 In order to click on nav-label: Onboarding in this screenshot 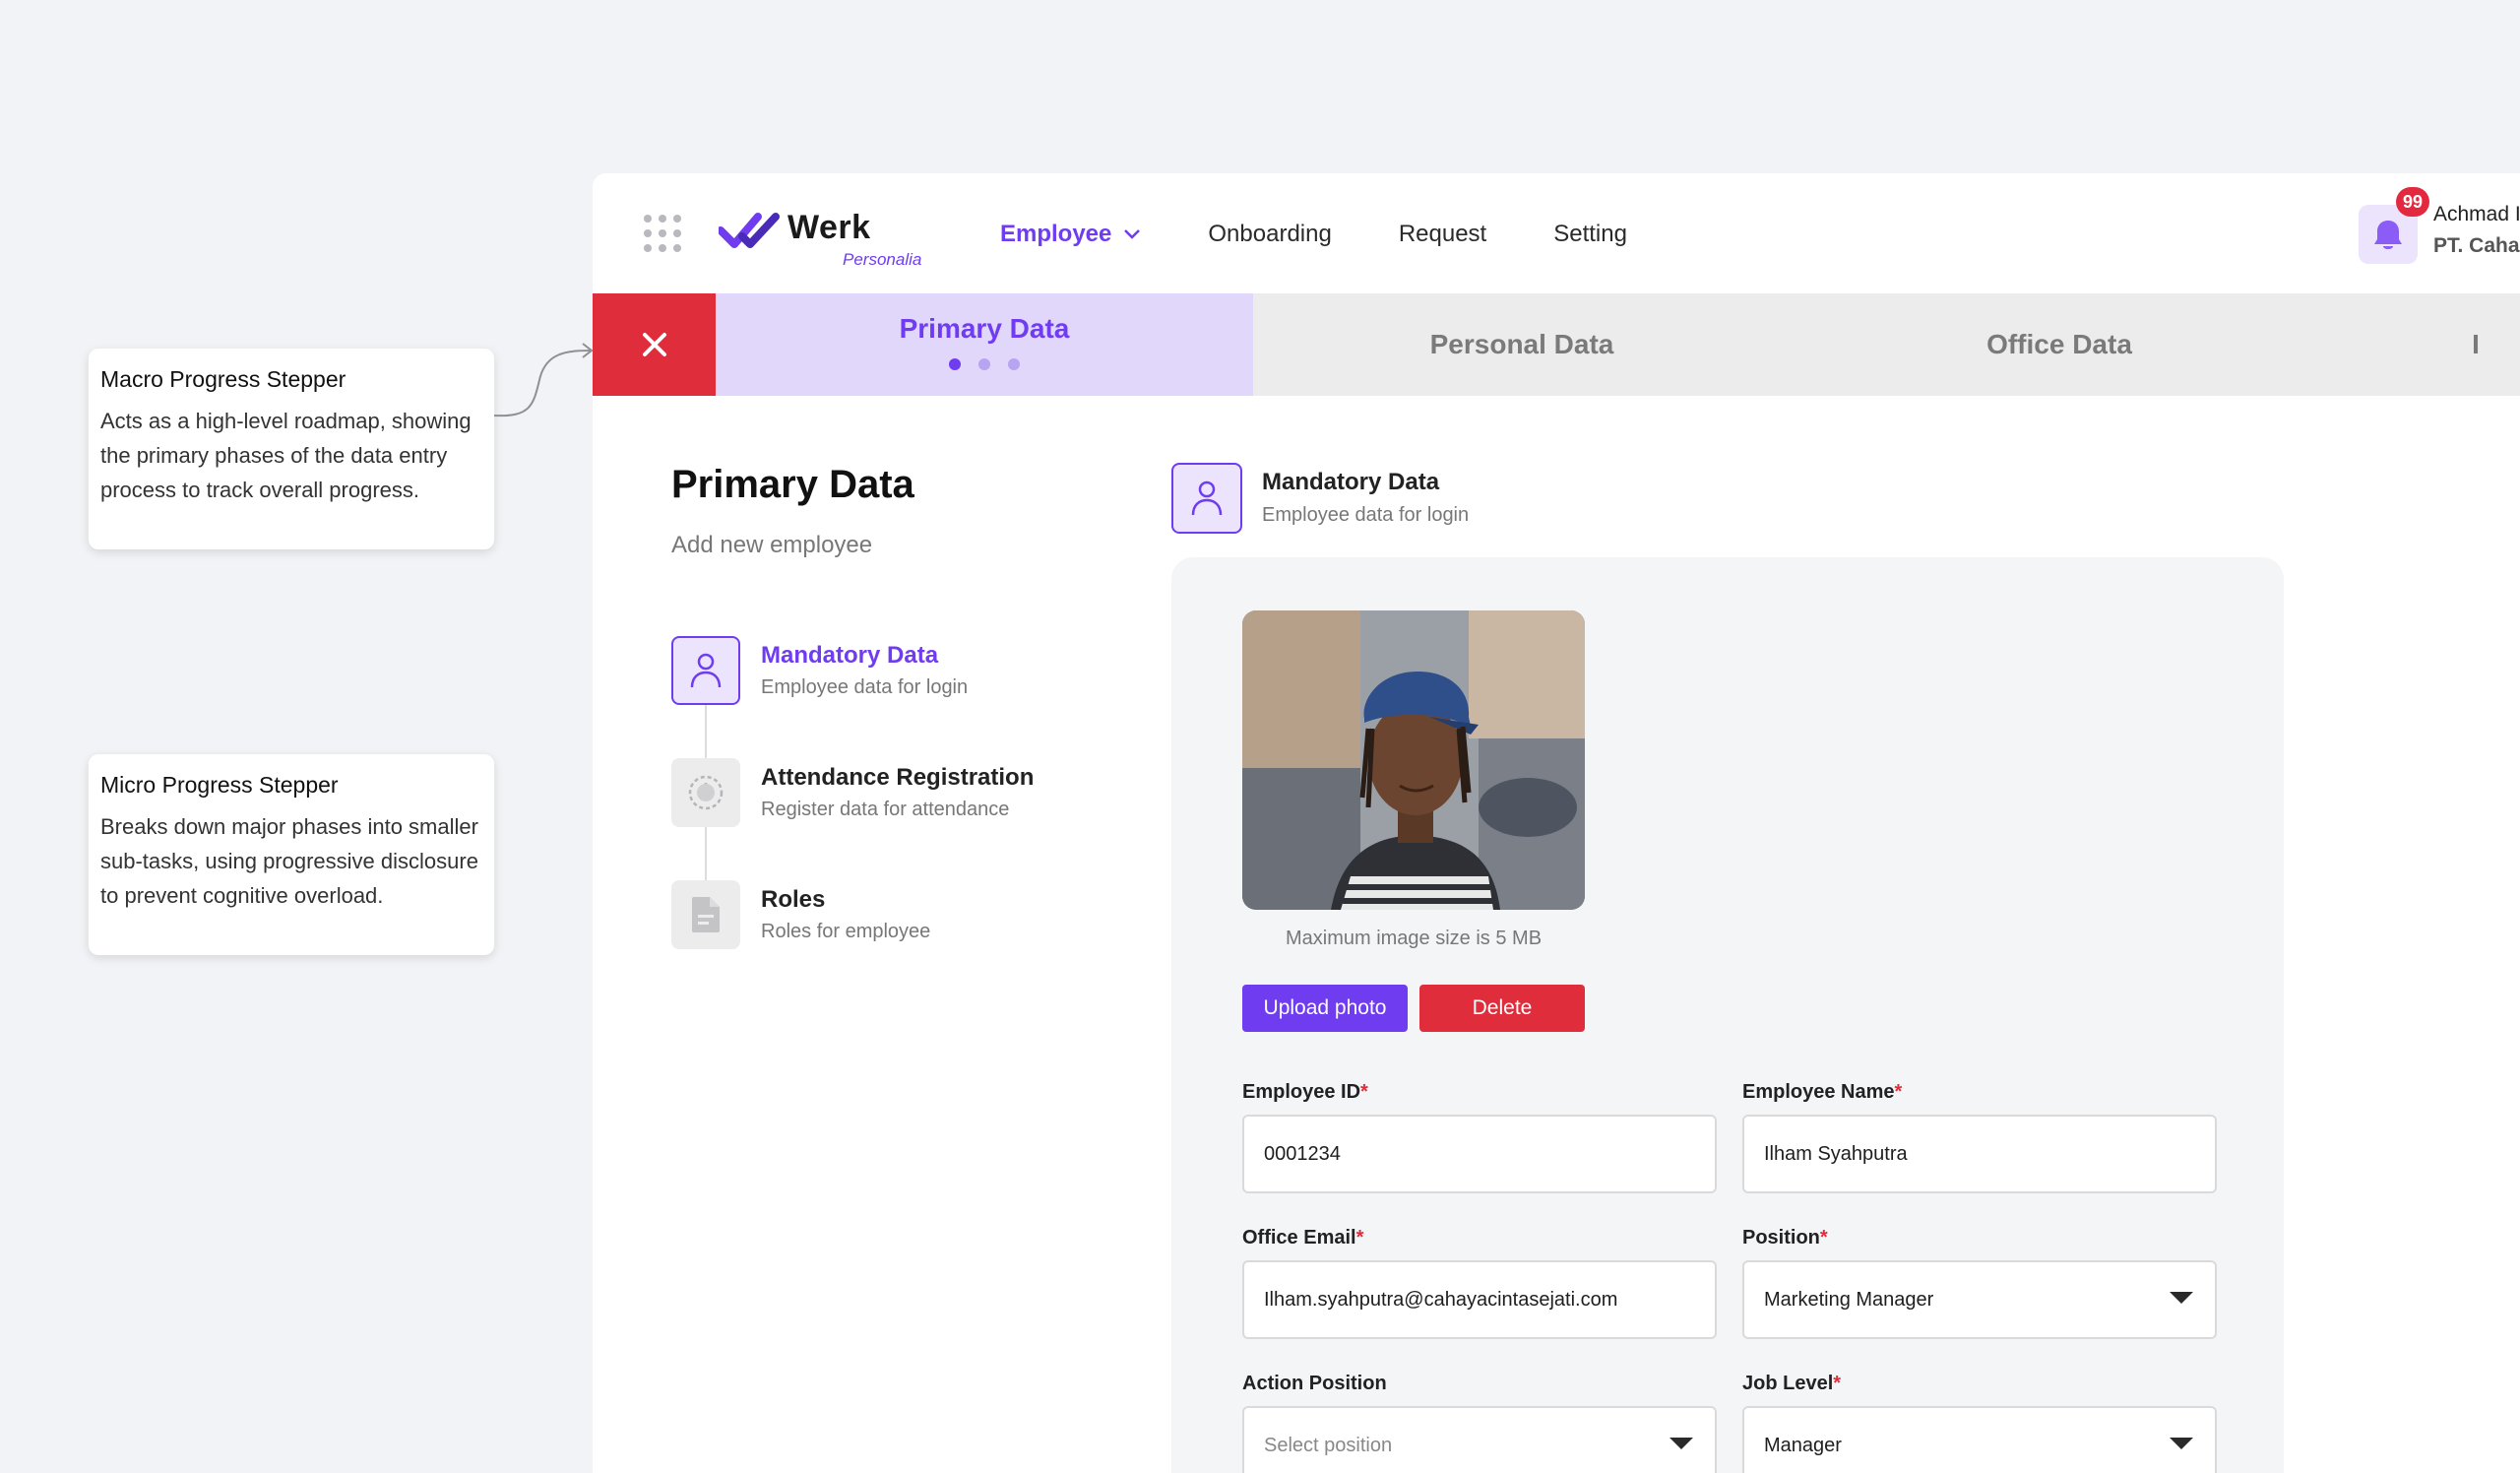, I will do `click(1270, 234)`.